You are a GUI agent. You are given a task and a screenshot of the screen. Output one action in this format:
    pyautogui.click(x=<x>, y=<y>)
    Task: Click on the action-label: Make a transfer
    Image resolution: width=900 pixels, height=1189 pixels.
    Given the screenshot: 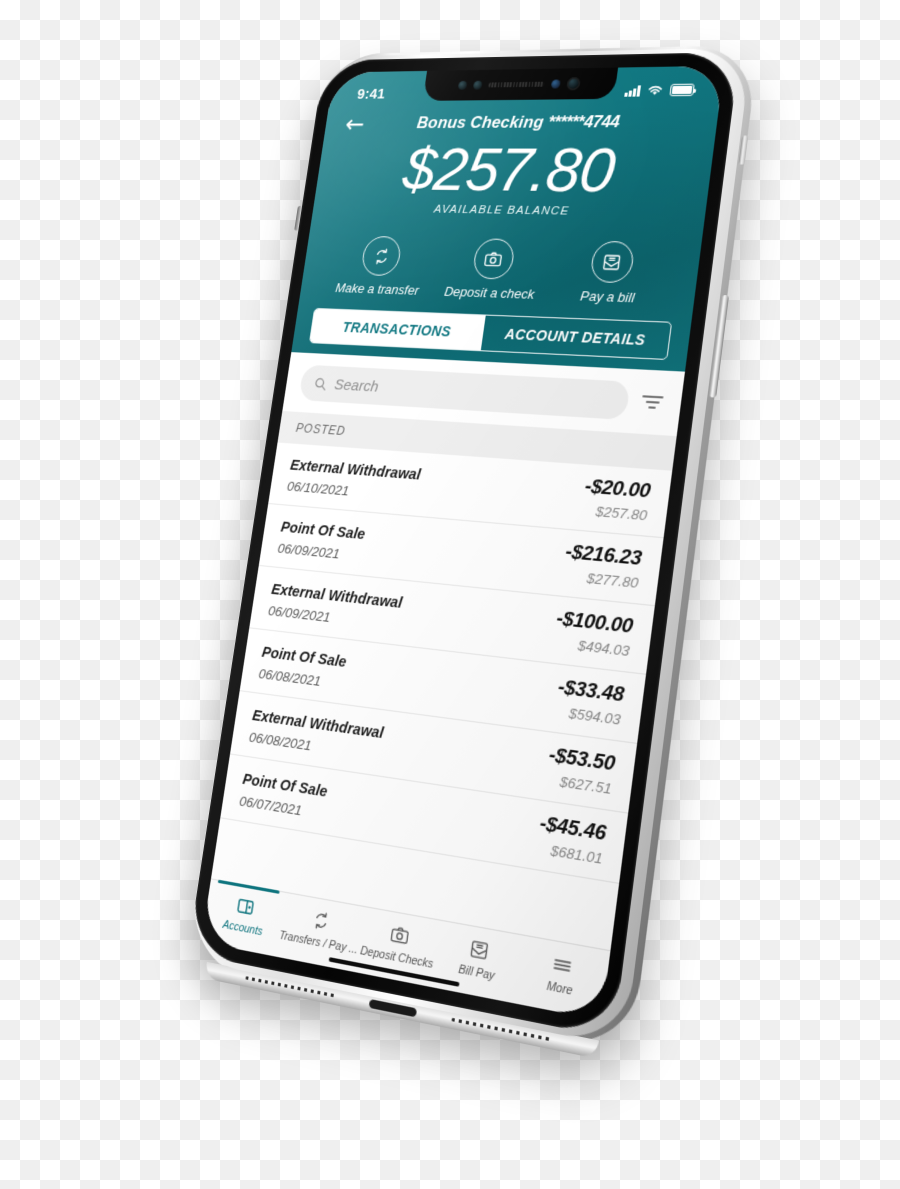 What is the action you would take?
    pyautogui.click(x=377, y=289)
    